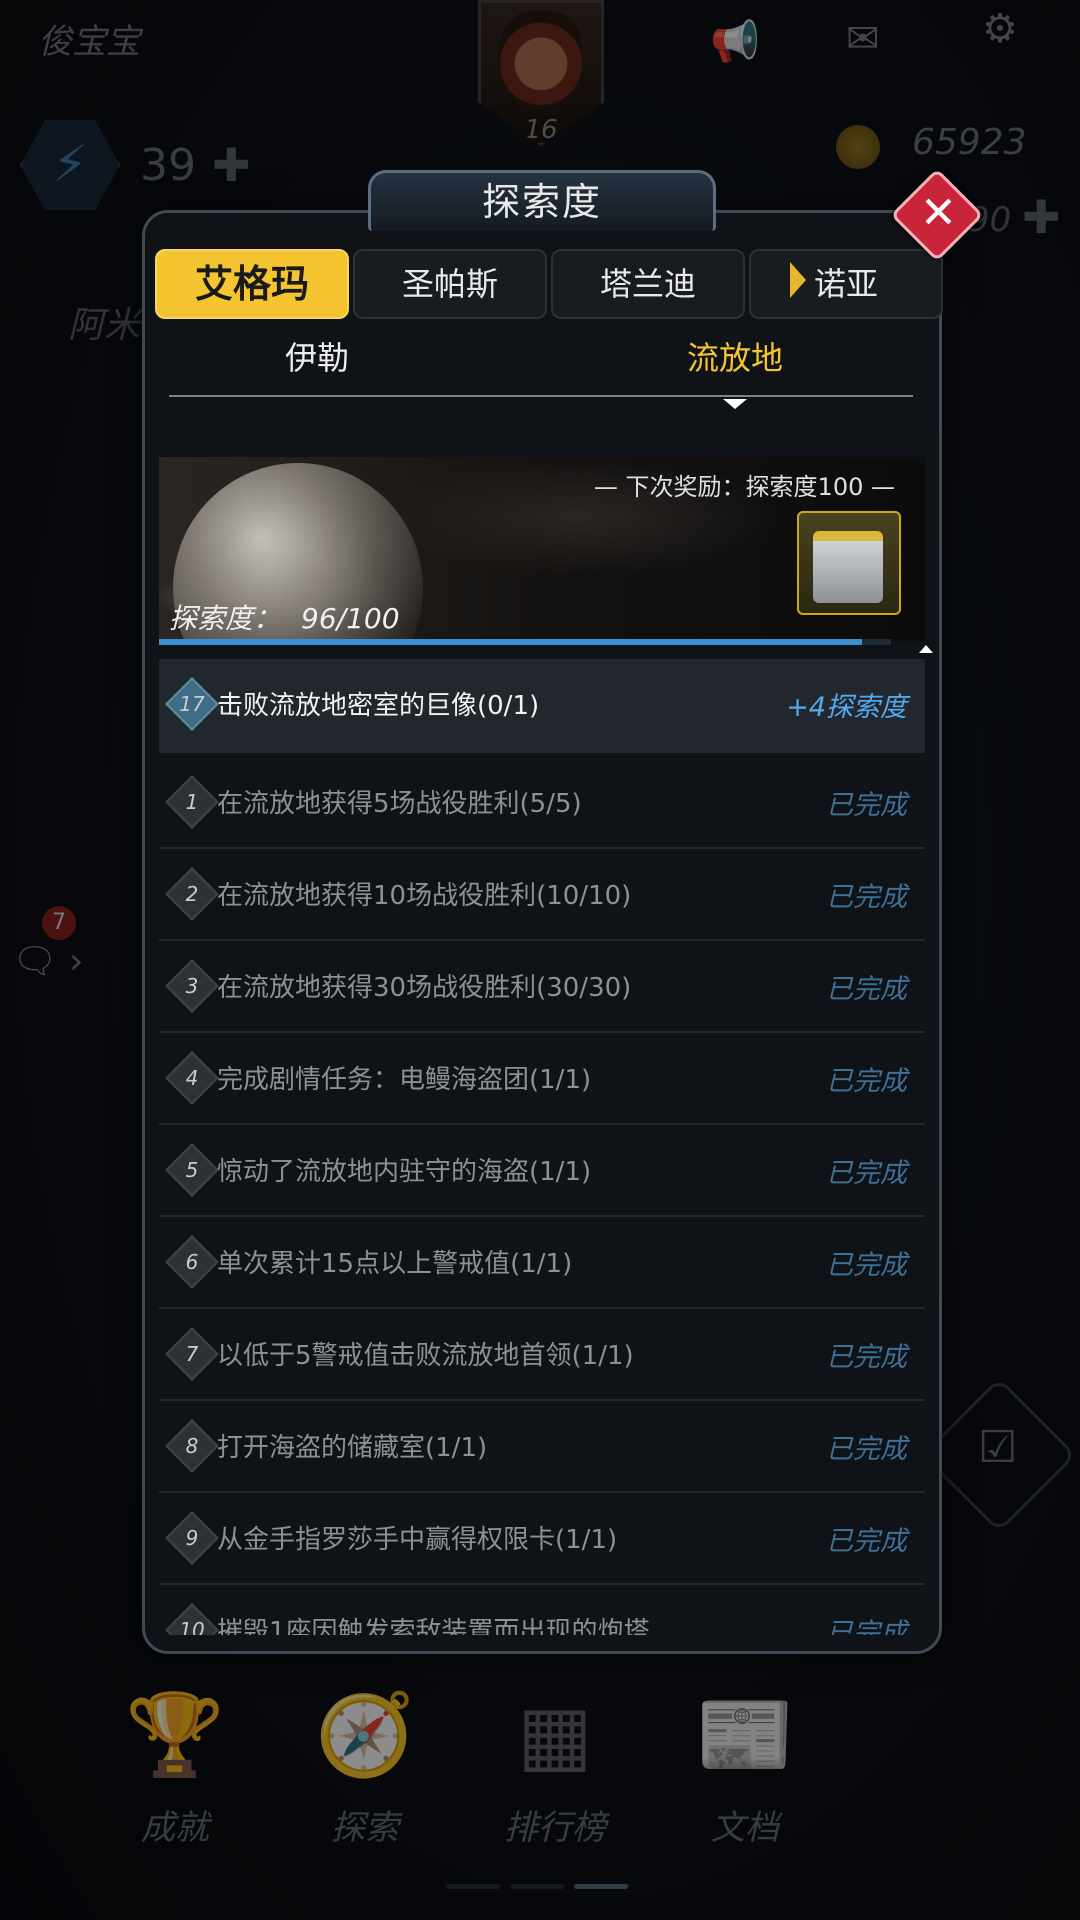 The image size is (1080, 1920). I want to click on task-row: 9 从金手指罗莎手中赢得权限卡(1/1) 已完成, so click(542, 1539).